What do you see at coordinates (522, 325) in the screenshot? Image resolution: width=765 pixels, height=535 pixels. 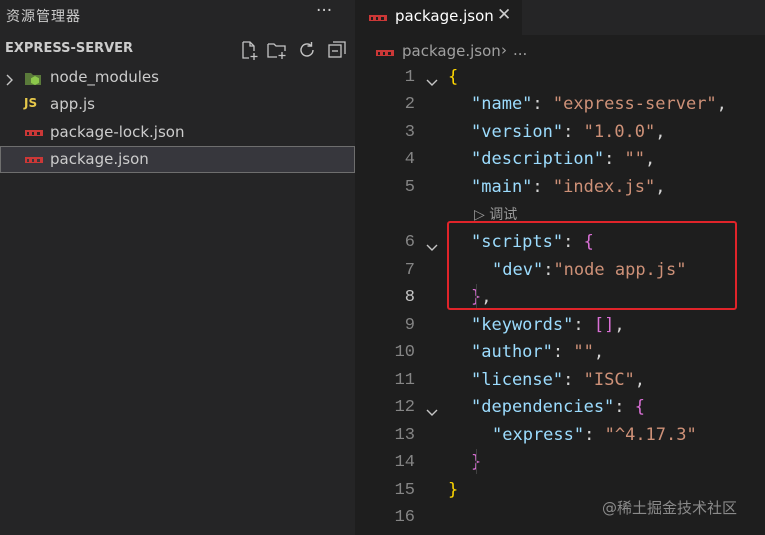 I see `json-key: "keywords"` at bounding box center [522, 325].